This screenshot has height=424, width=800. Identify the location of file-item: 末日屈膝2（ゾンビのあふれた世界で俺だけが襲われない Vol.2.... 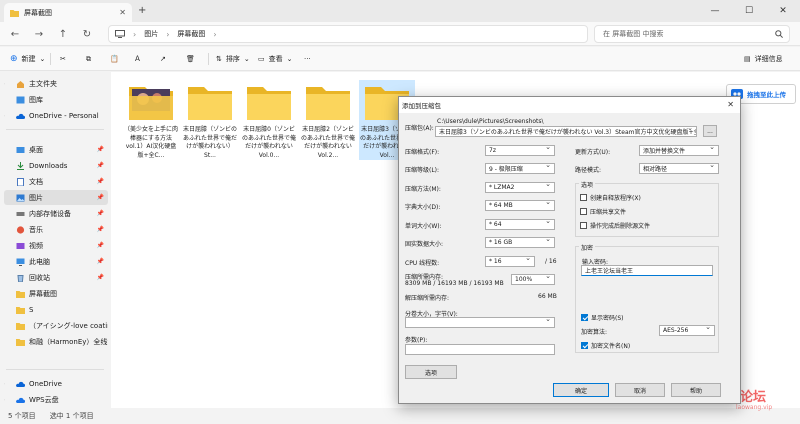
(328, 120).